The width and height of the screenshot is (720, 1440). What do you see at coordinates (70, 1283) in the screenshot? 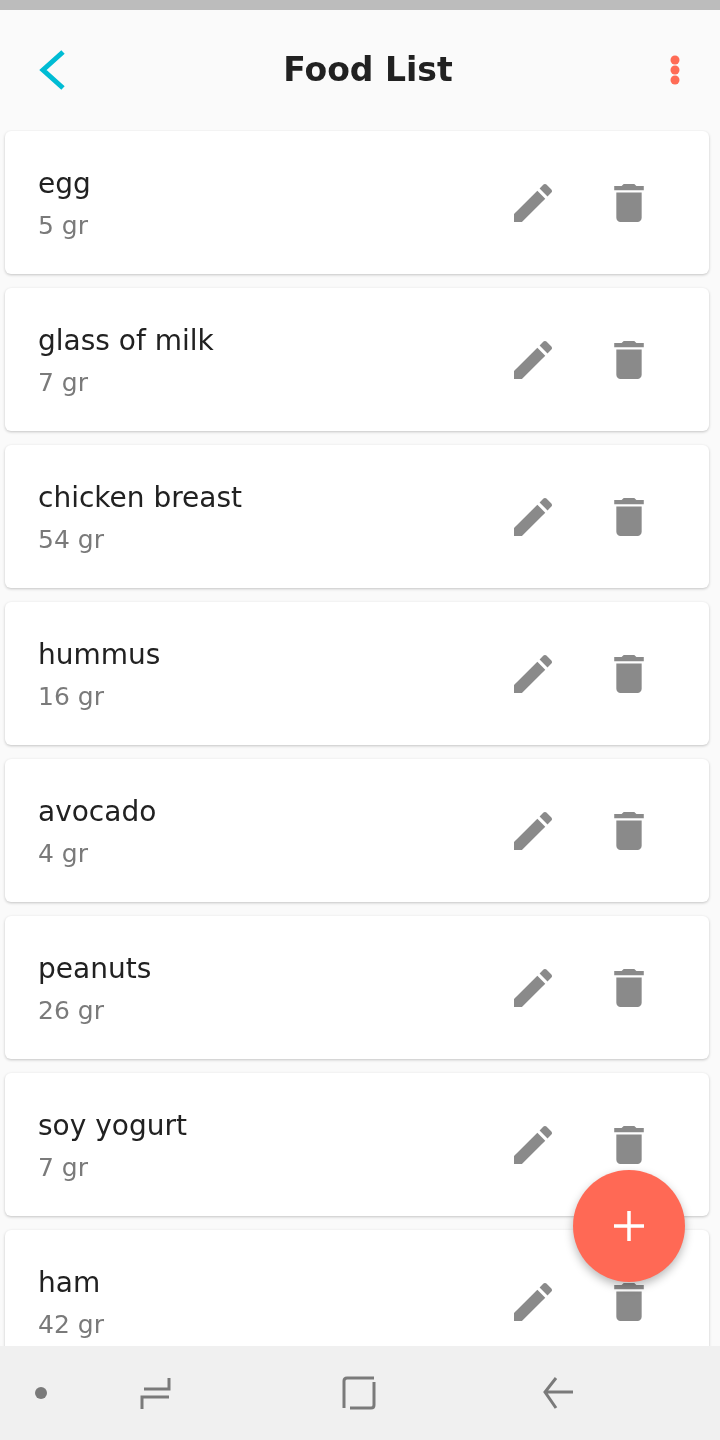
I see `food-name: ham` at bounding box center [70, 1283].